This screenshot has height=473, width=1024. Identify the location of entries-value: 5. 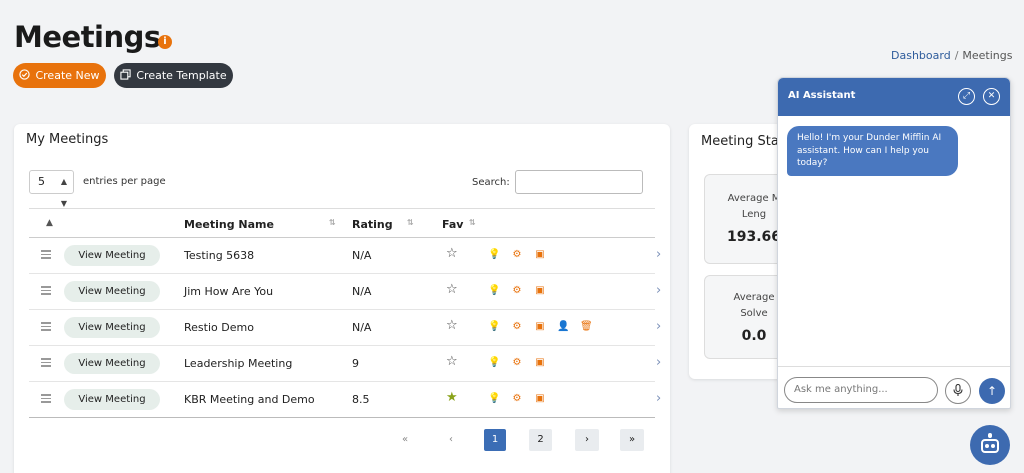
(41, 181).